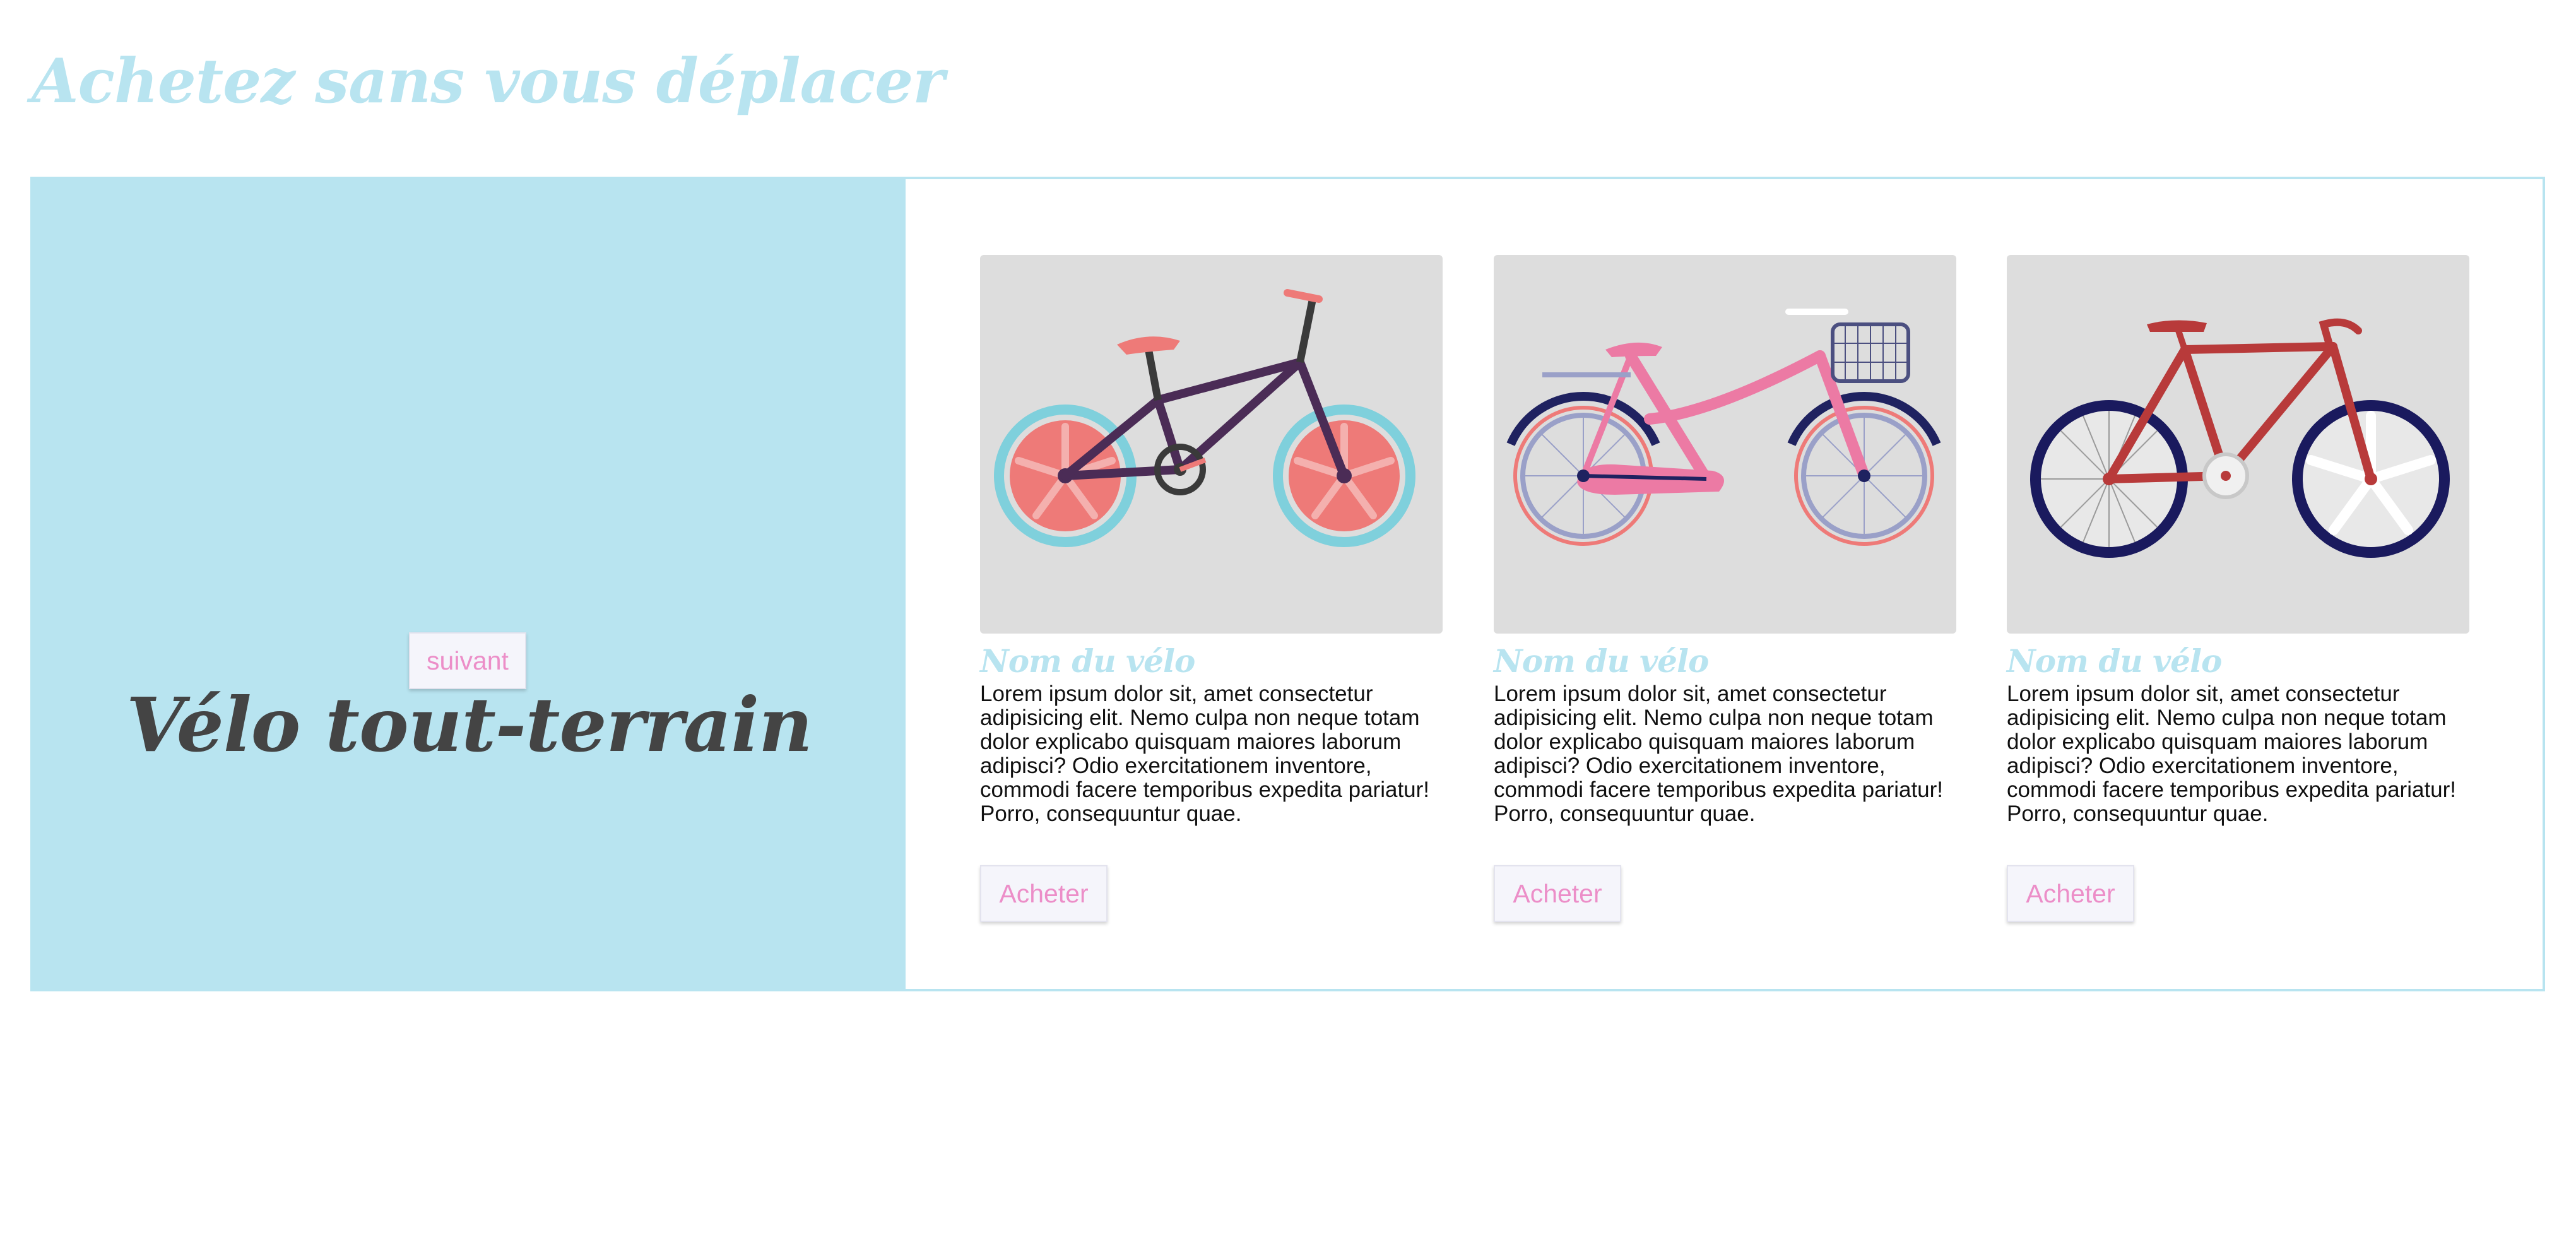  Describe the element at coordinates (1204, 418) in the screenshot. I see `bmx-bike-illustration` at that location.